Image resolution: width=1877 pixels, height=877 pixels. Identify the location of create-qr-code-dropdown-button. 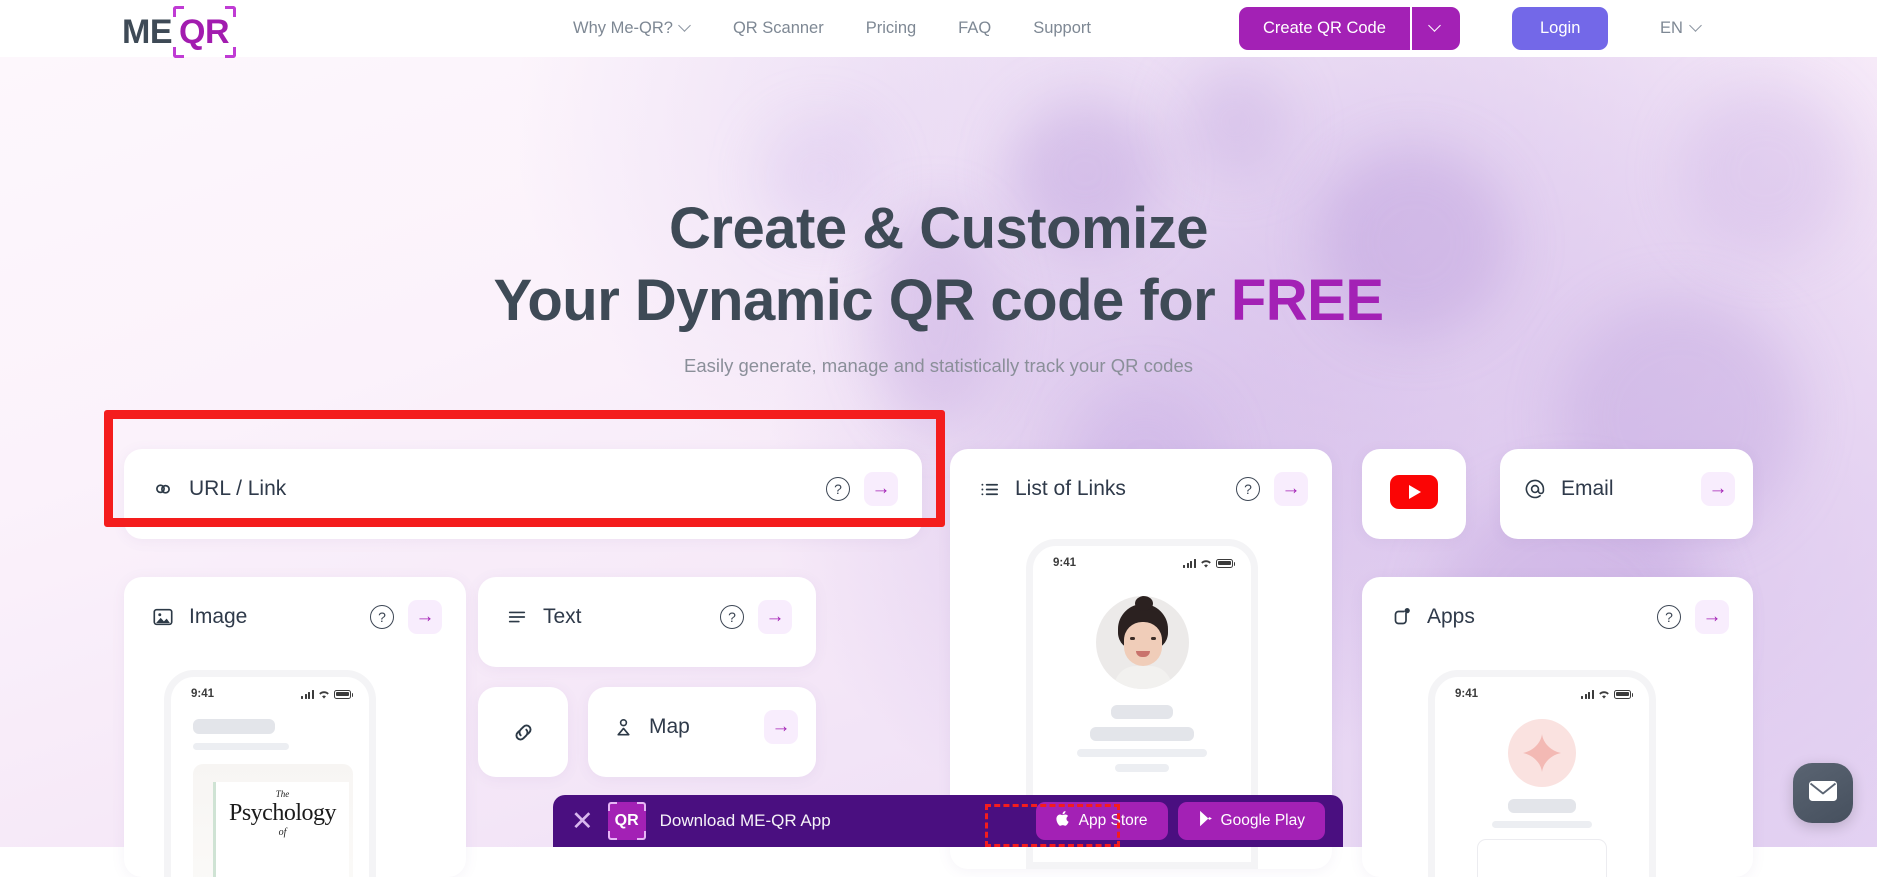
(1436, 28).